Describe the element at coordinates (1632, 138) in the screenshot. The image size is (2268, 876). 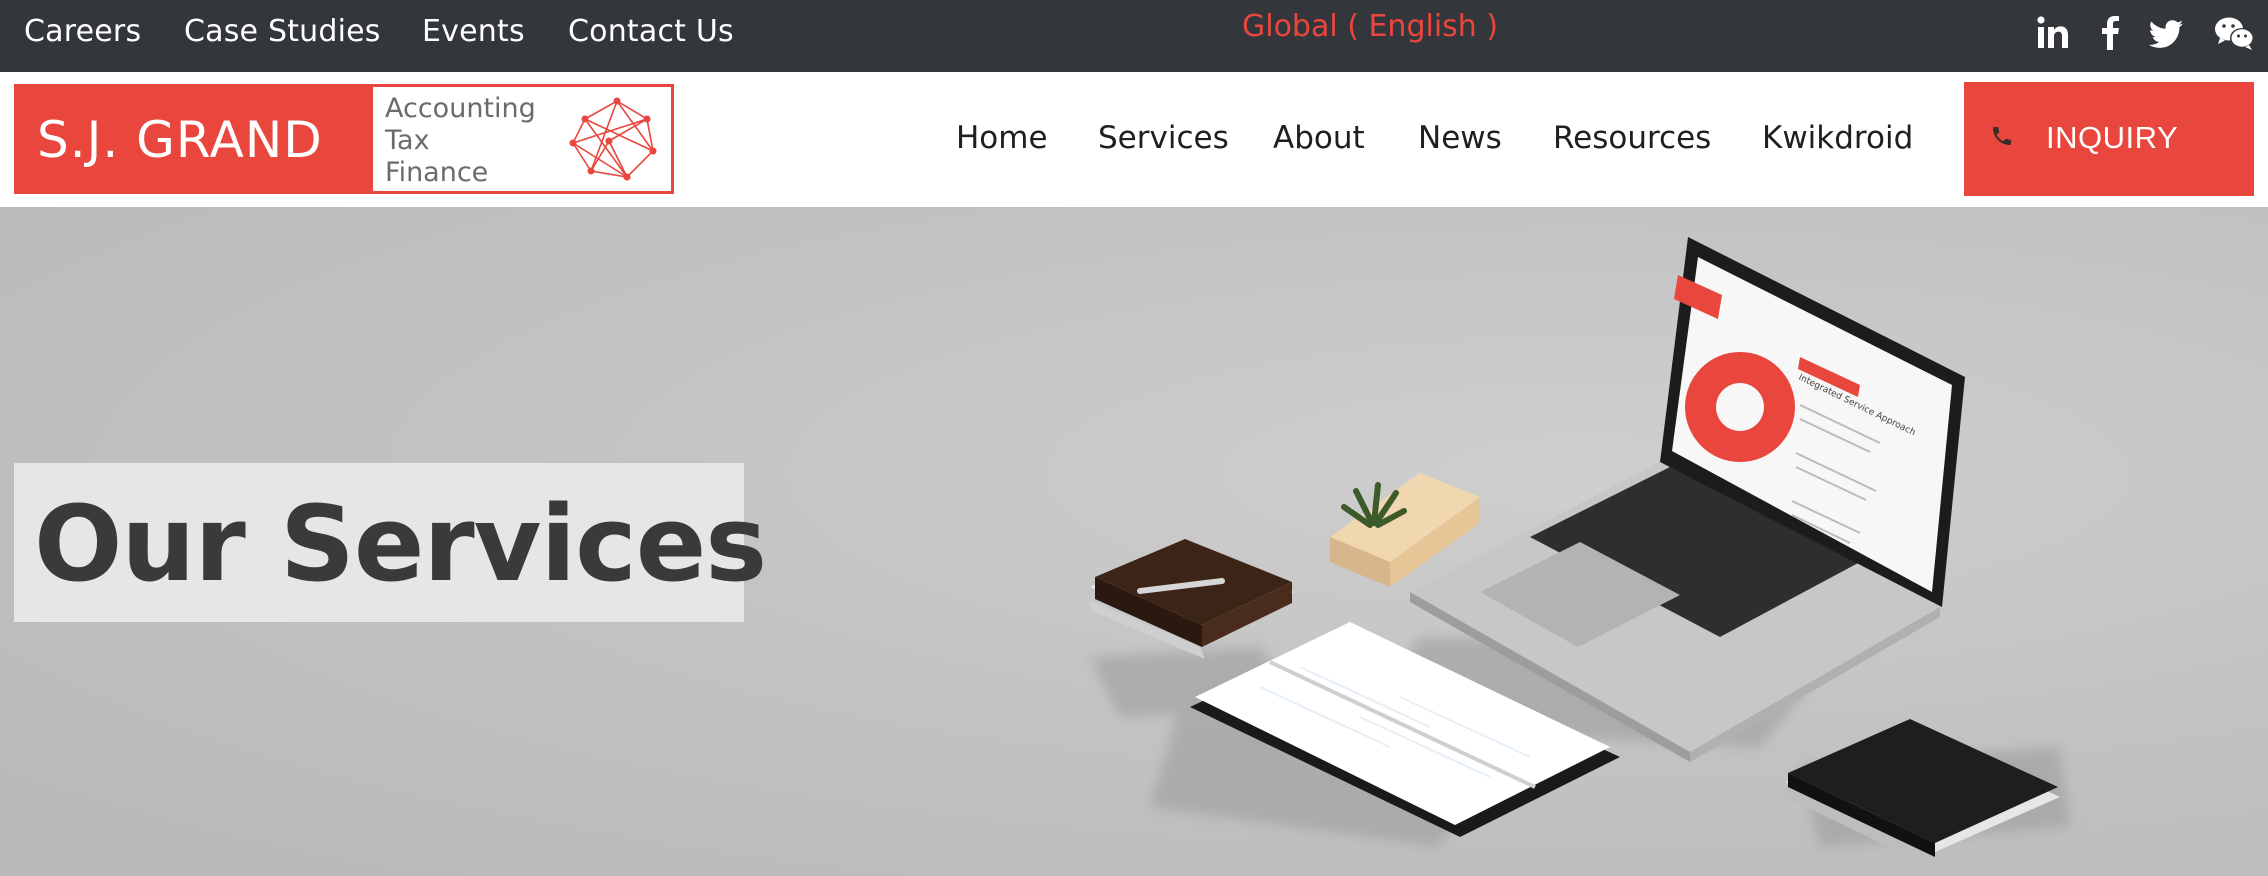
I see `nav-resources: Resources` at that location.